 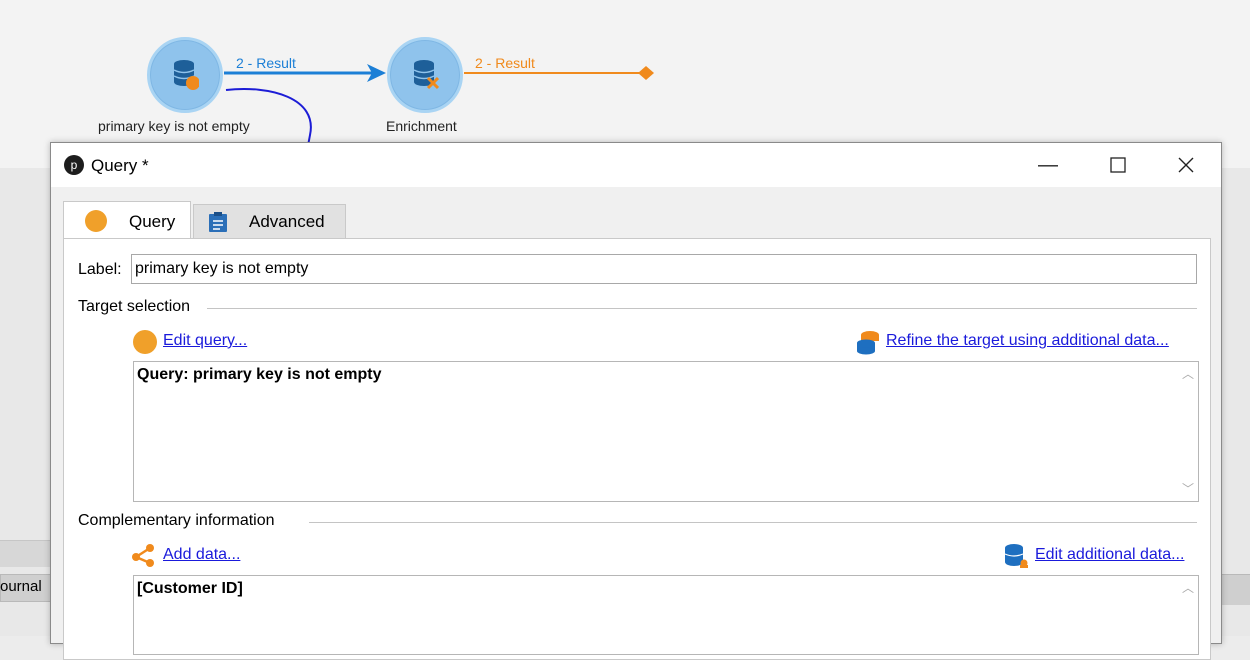 I want to click on minimize-button: —, so click(x=1048, y=165).